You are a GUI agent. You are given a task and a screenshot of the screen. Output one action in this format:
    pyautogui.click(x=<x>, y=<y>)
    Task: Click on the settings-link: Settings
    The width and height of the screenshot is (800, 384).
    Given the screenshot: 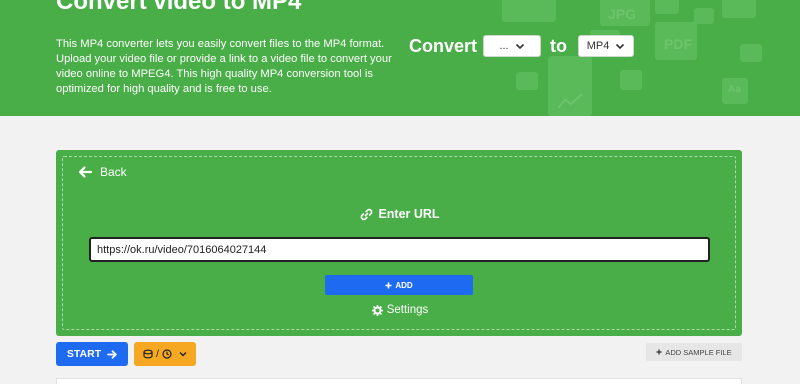 What is the action you would take?
    pyautogui.click(x=400, y=310)
    